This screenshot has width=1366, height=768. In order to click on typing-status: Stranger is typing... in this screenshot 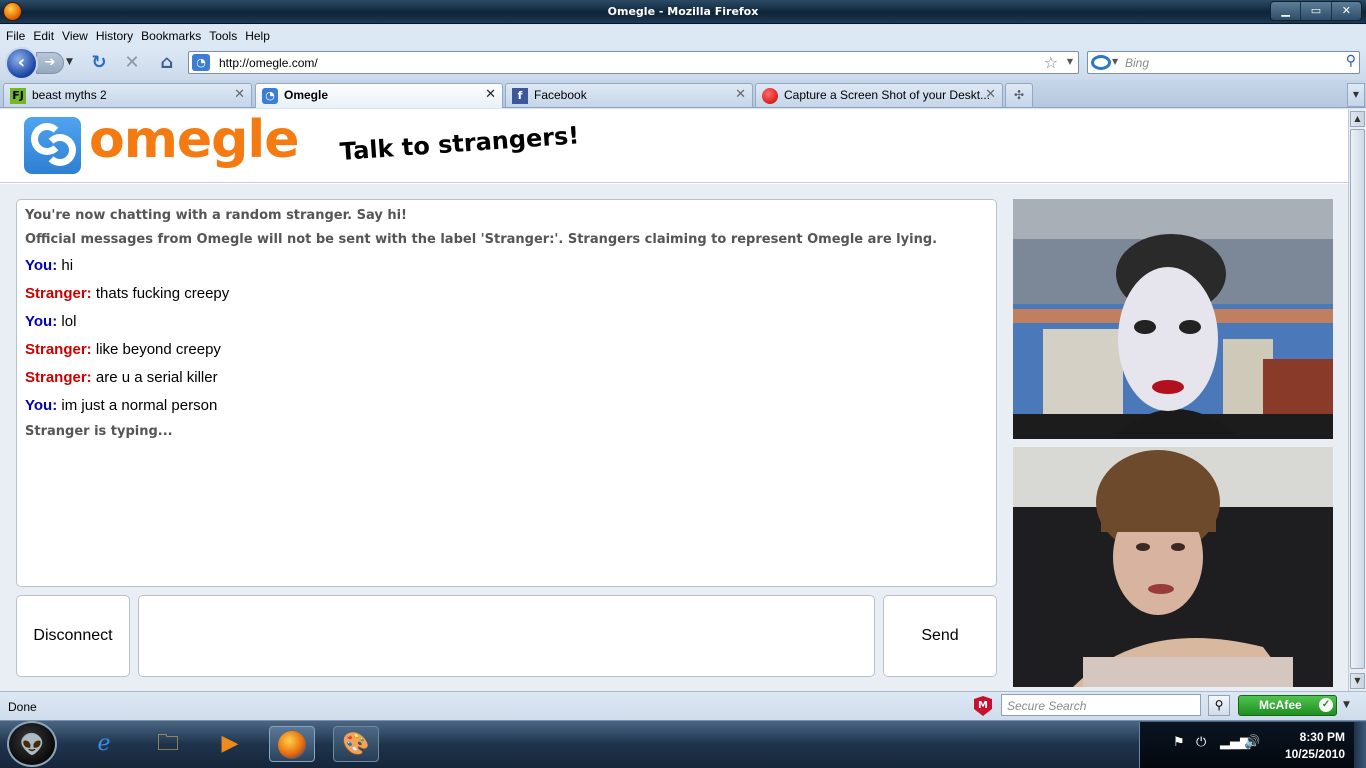, I will do `click(99, 431)`.